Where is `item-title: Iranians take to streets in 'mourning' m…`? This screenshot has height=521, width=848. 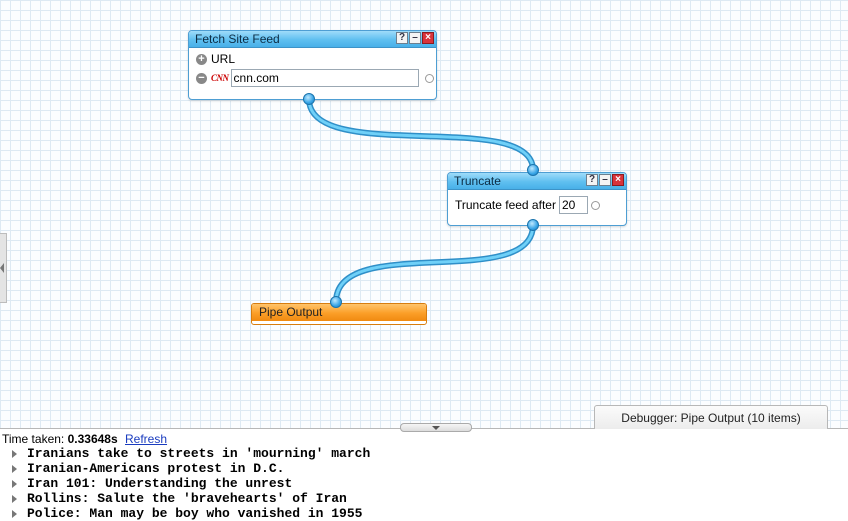
item-title: Iranians take to streets in 'mourning' m… is located at coordinates (199, 453).